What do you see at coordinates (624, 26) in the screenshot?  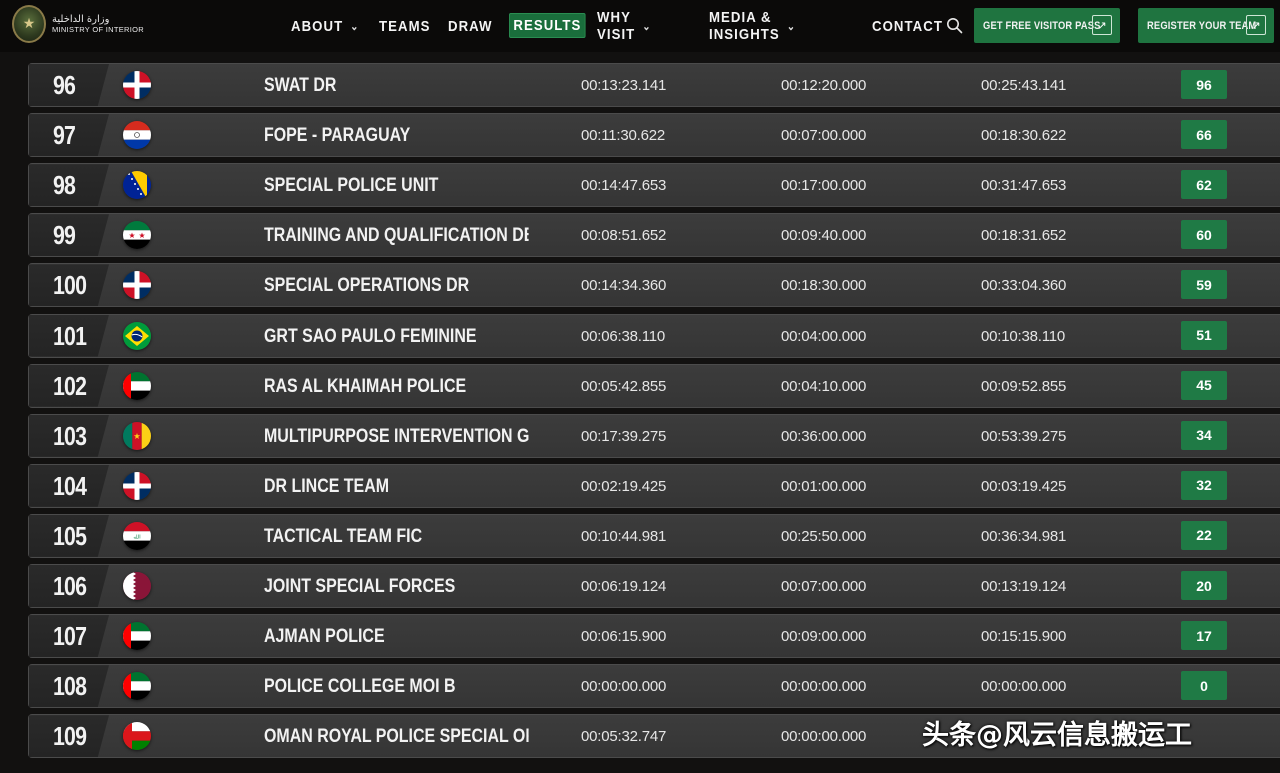 I see `menu-item-why-visit: WHY VISIT ⌄` at bounding box center [624, 26].